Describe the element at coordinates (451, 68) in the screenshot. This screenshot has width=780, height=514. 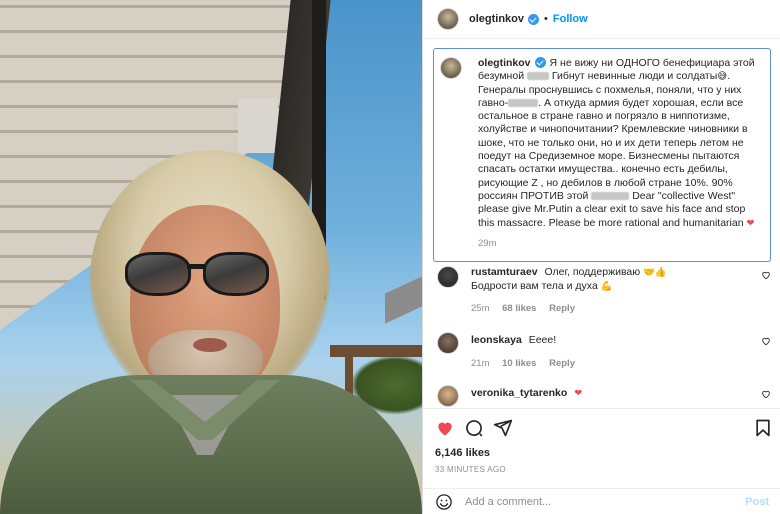
I see `caption-avatar` at that location.